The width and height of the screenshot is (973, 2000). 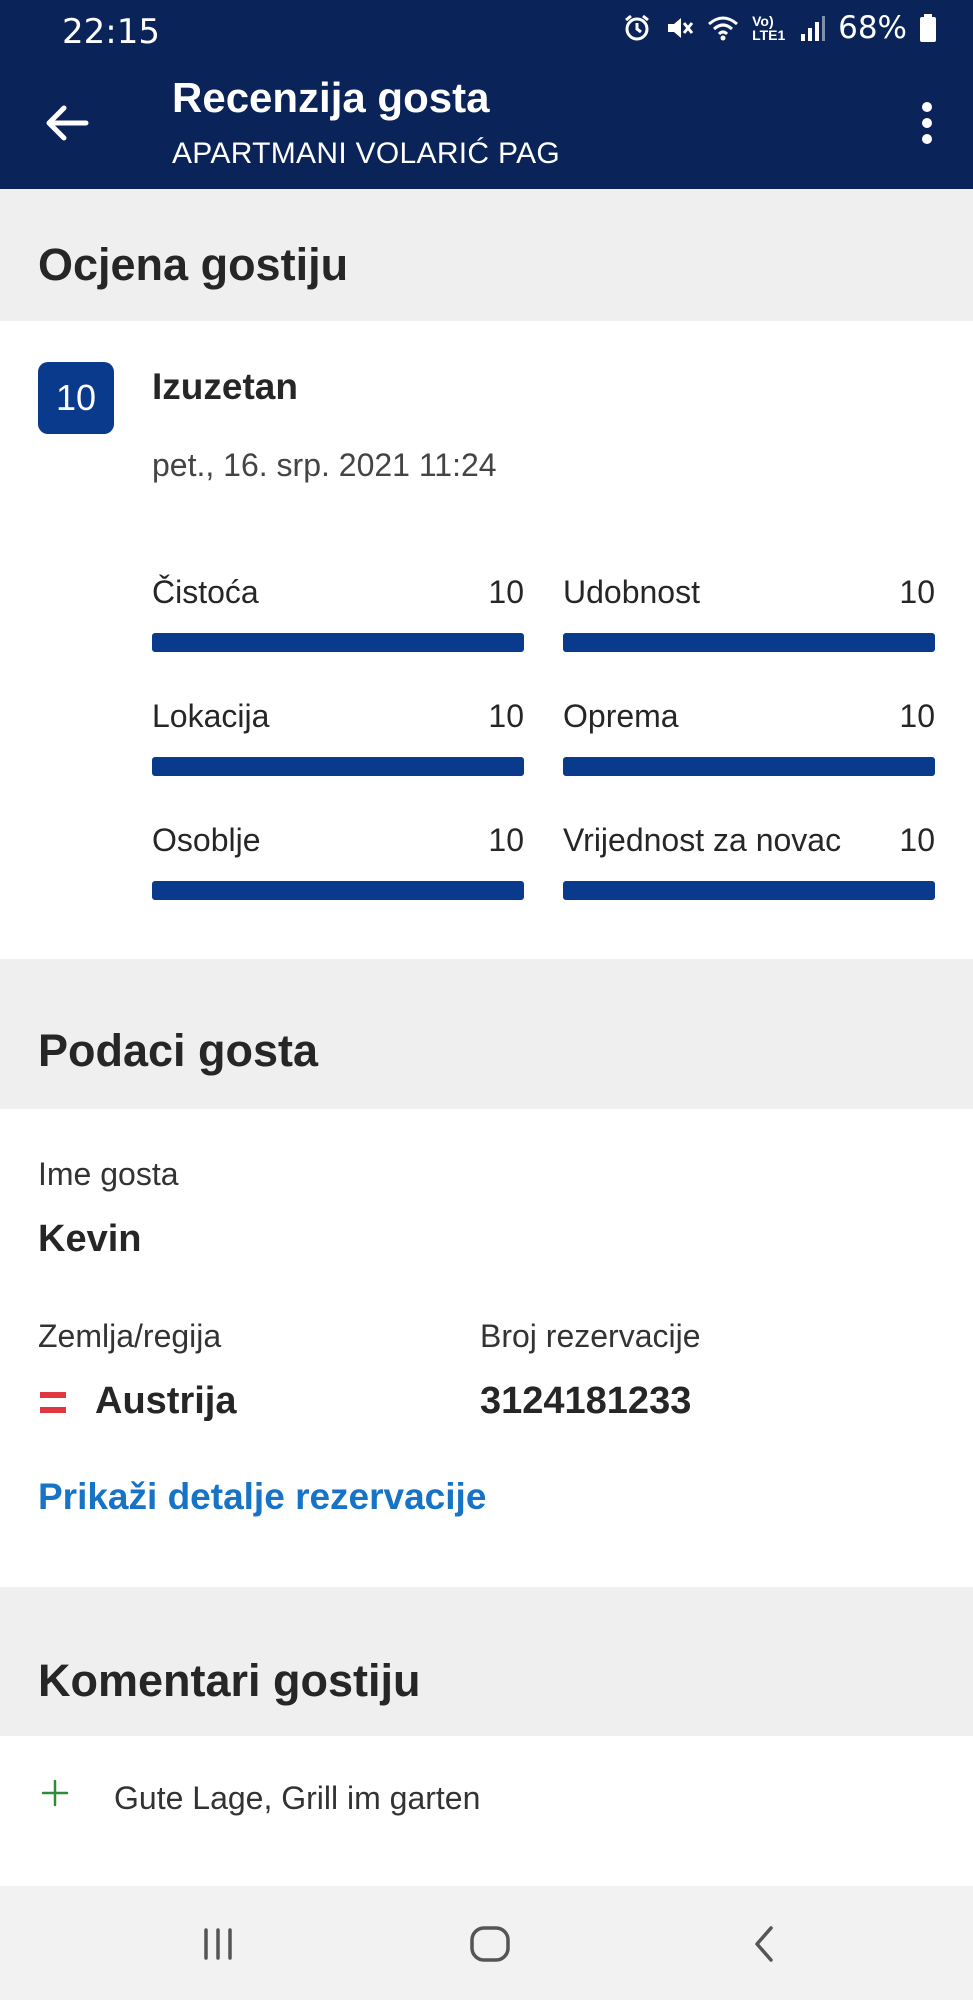 I want to click on recents-icon, so click(x=218, y=1944).